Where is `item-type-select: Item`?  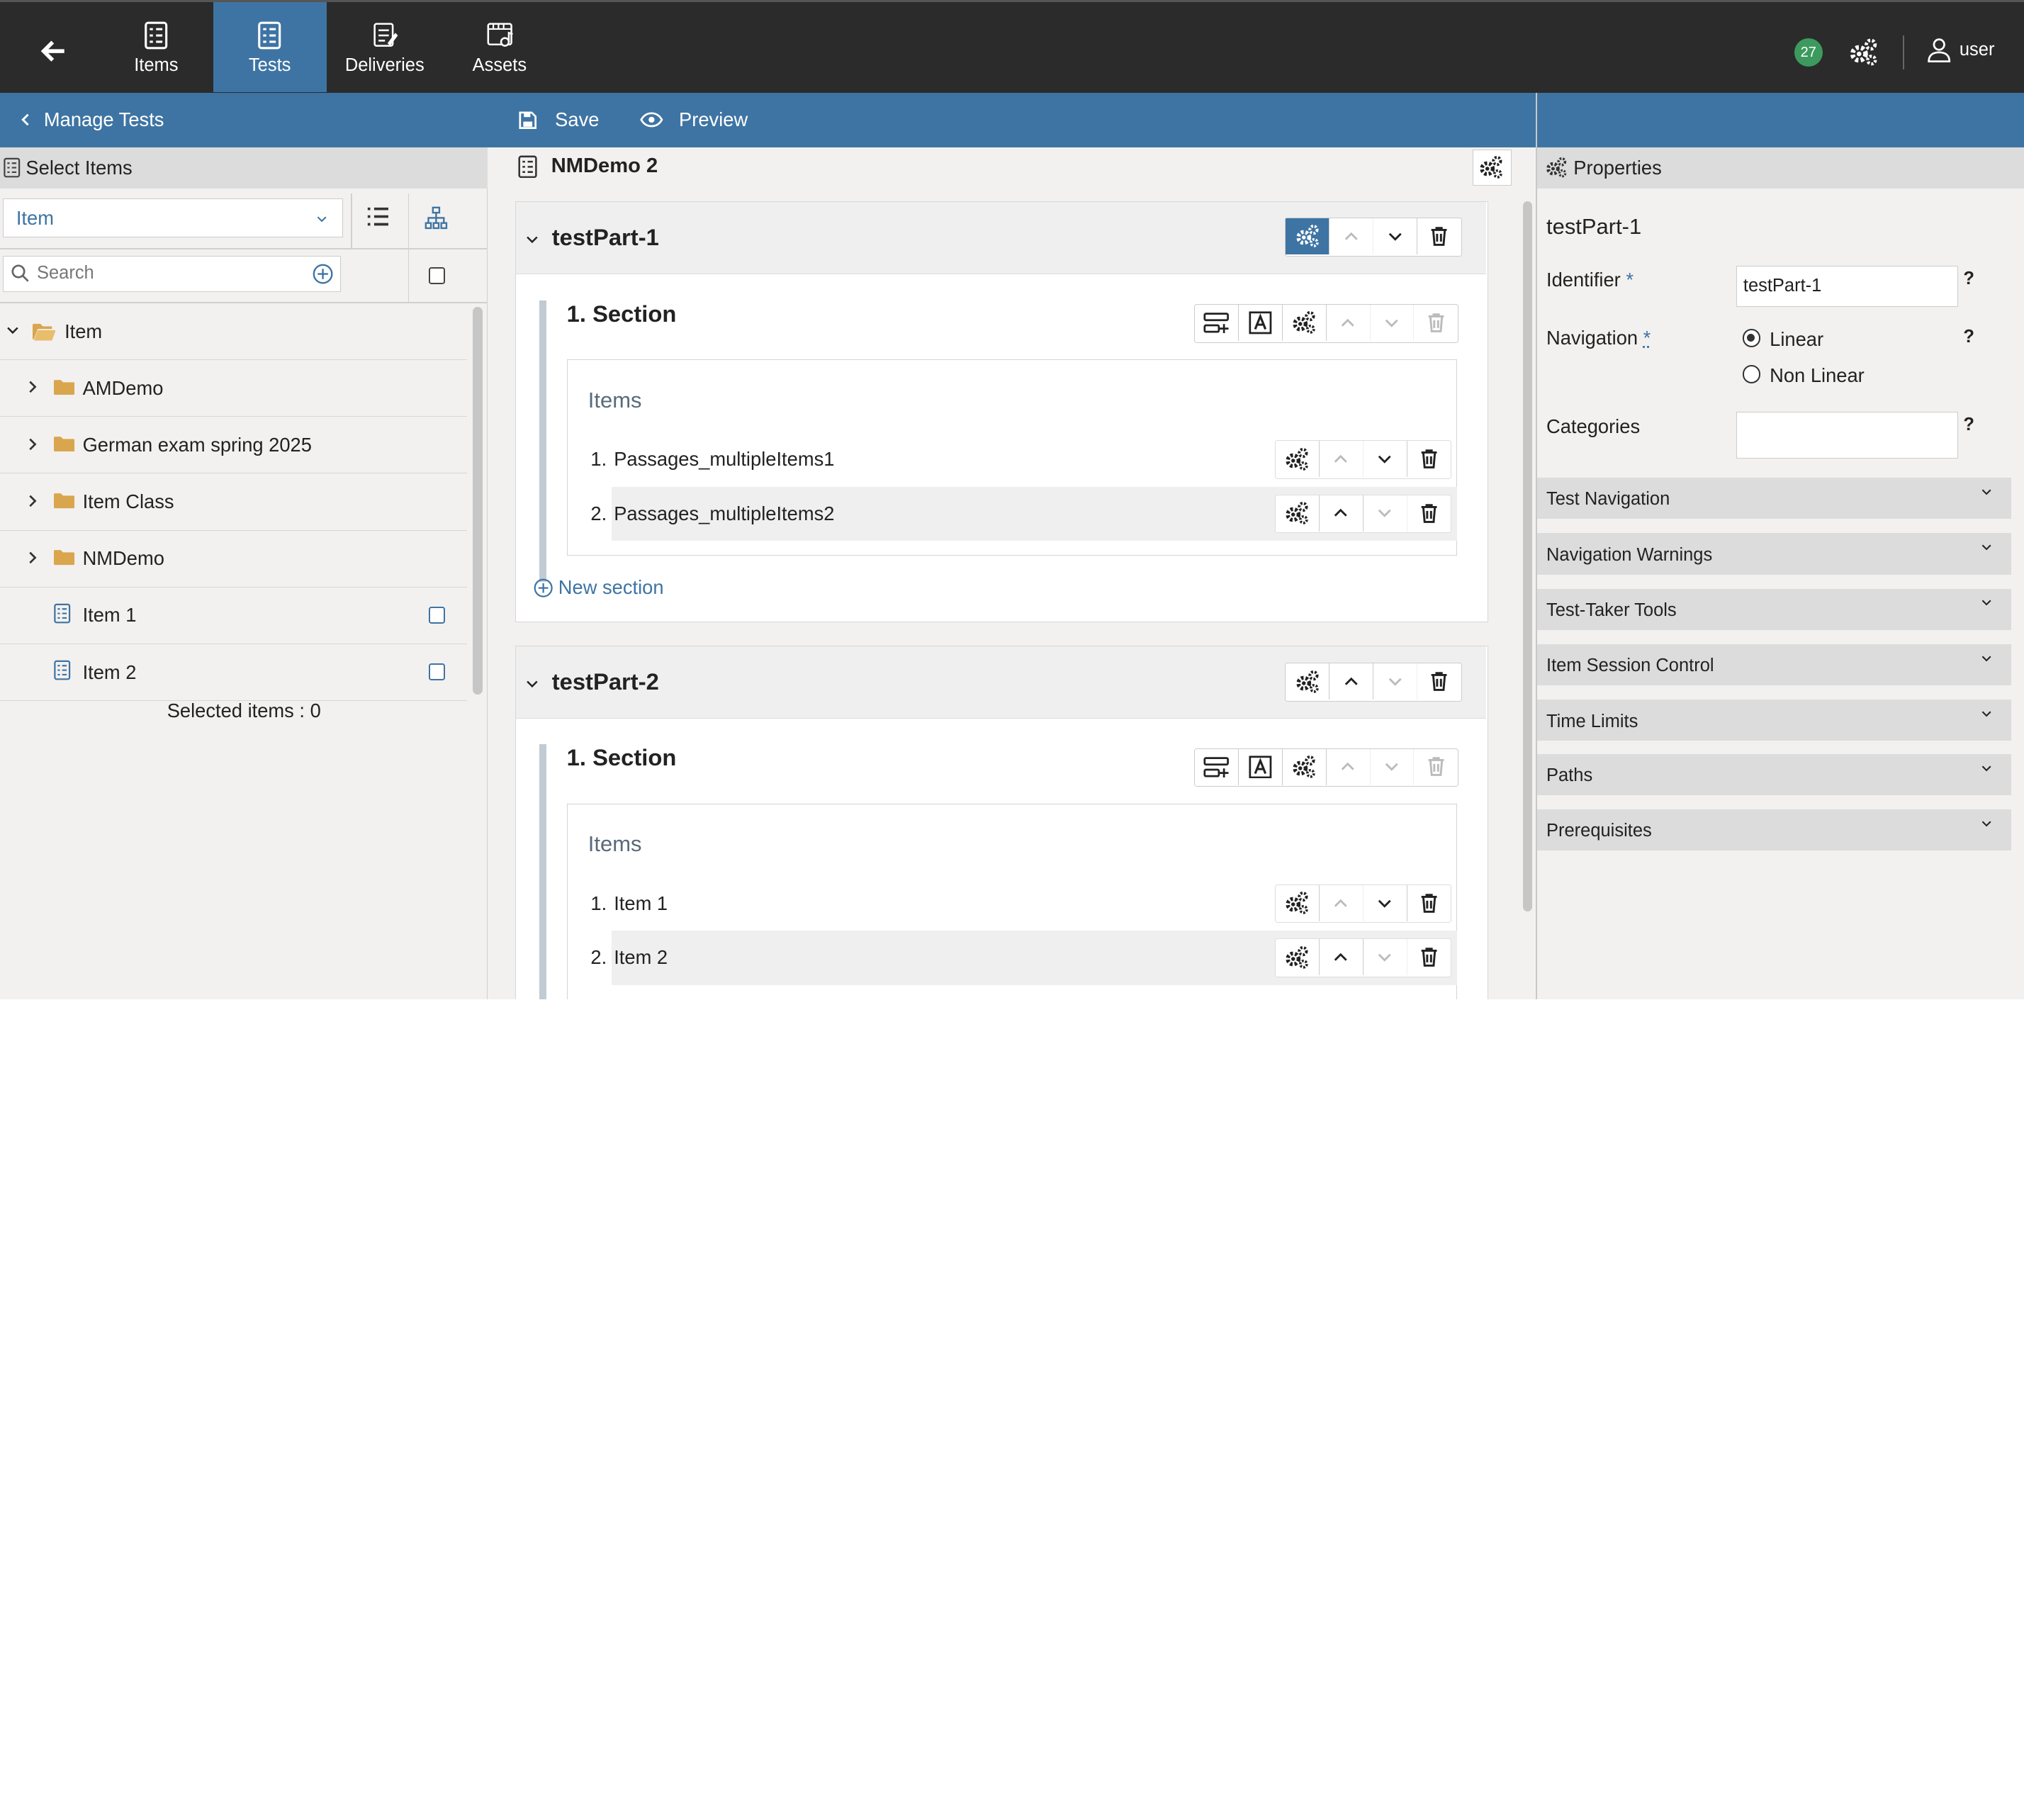 item-type-select: Item is located at coordinates (173, 218).